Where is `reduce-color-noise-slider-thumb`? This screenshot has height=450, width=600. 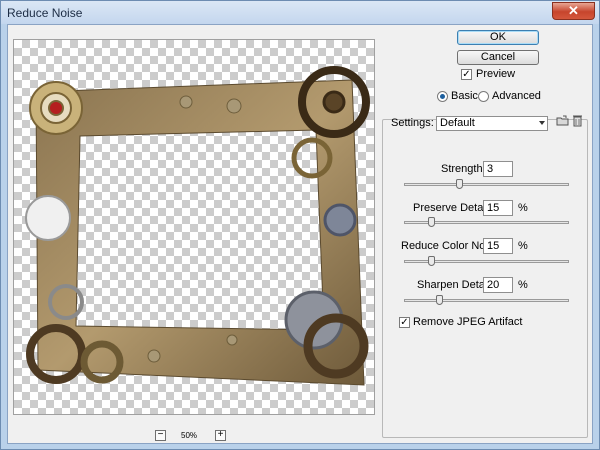 reduce-color-noise-slider-thumb is located at coordinates (431, 261).